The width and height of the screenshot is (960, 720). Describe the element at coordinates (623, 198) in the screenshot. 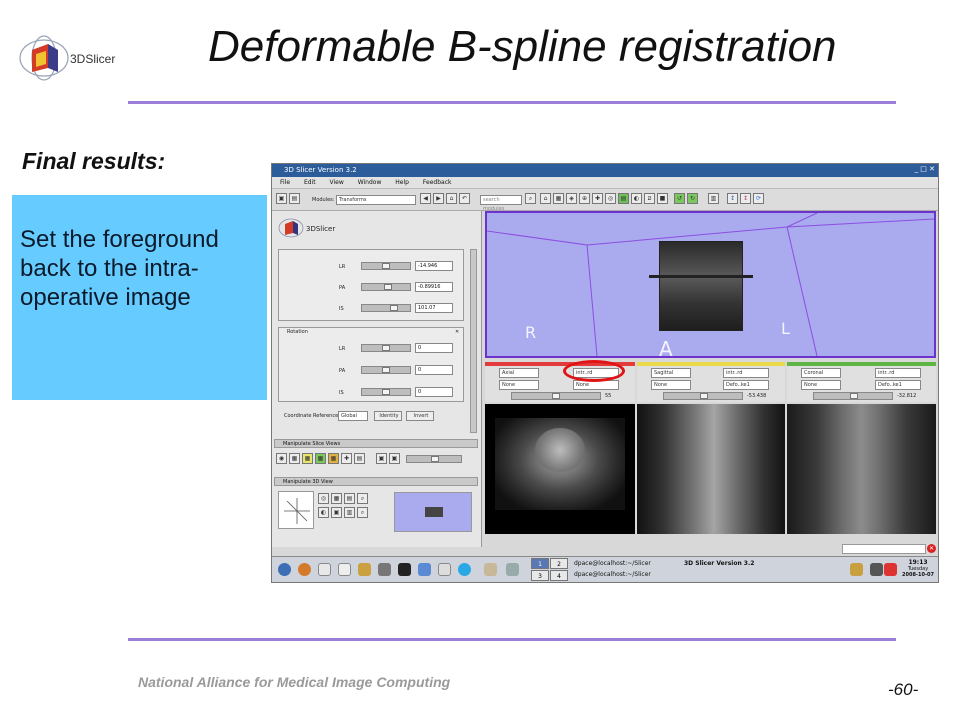

I see `tool-icon-7: ▤` at that location.